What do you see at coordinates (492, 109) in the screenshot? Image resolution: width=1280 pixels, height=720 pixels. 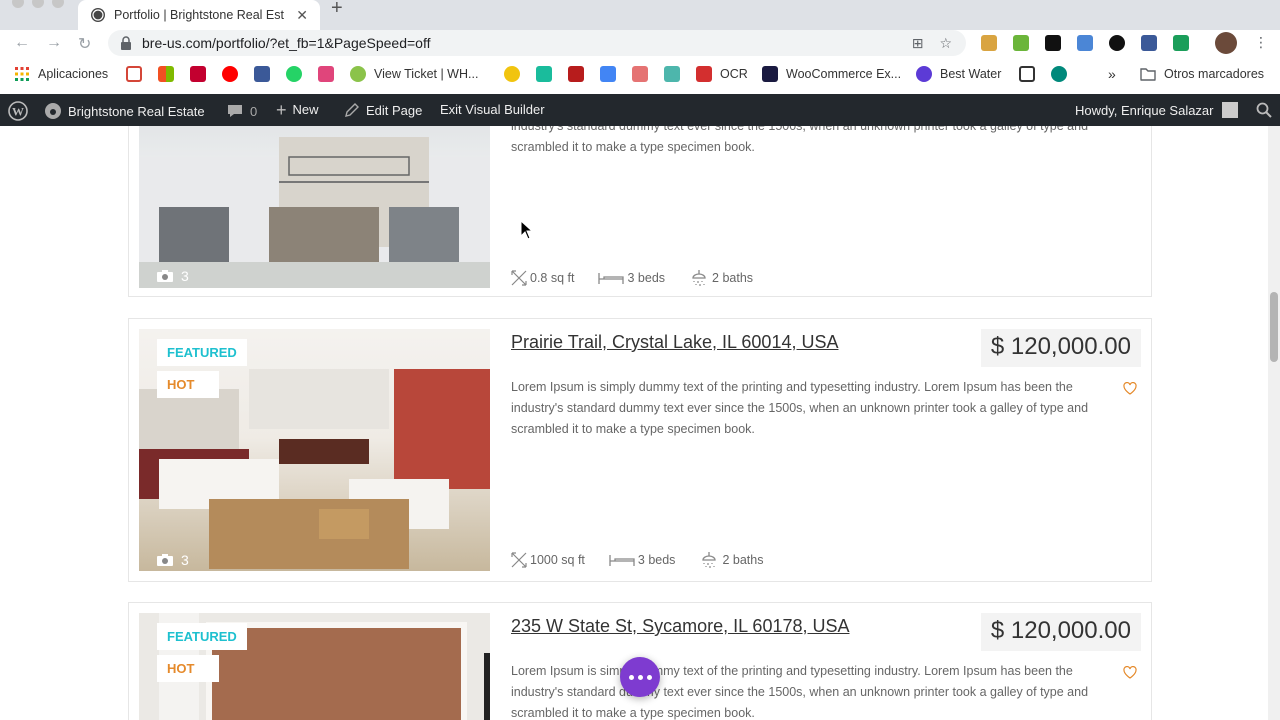 I see `exit-visual-builder-link: Exit Visual Builder` at bounding box center [492, 109].